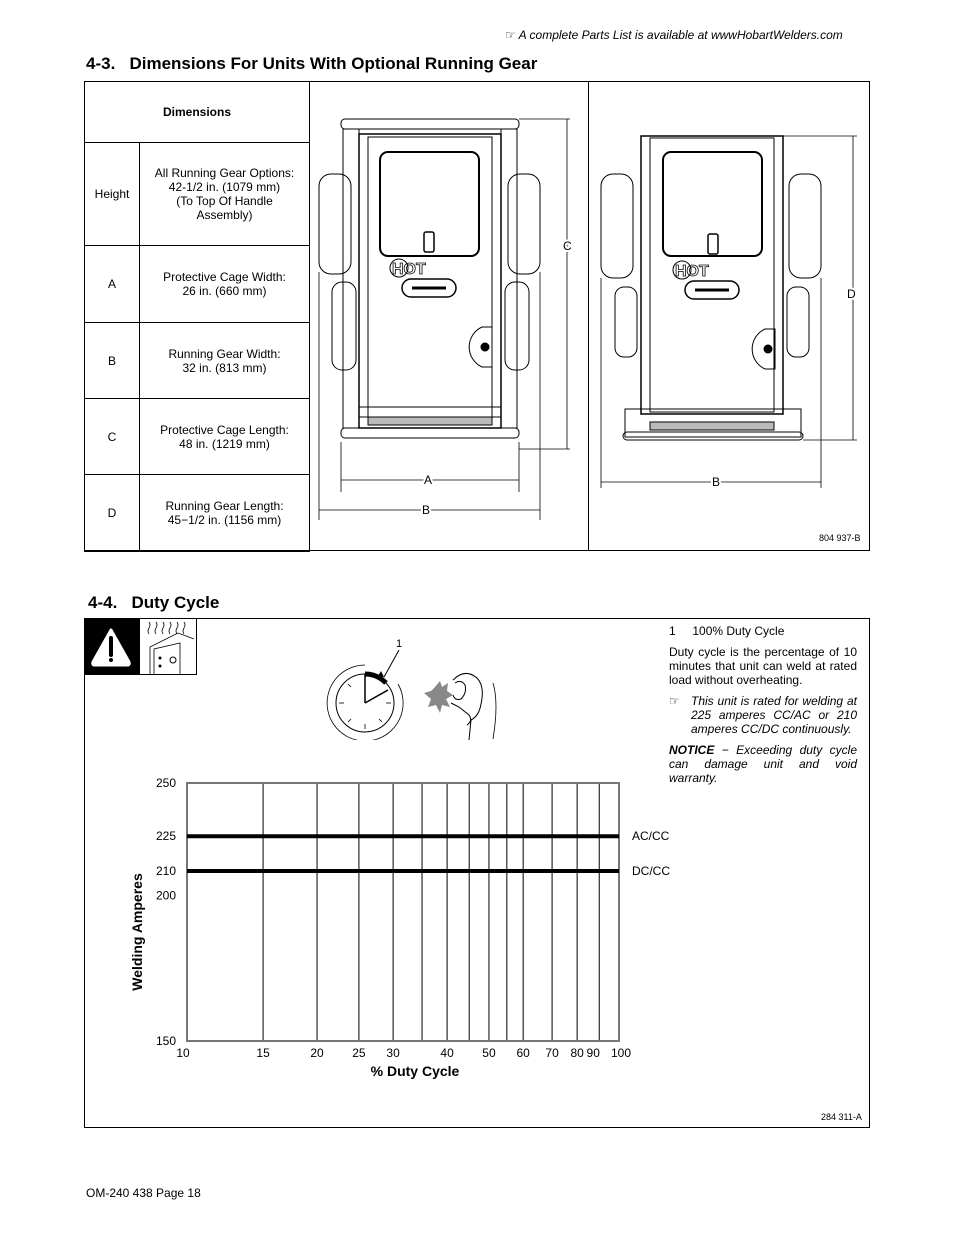 Image resolution: width=954 pixels, height=1235 pixels. What do you see at coordinates (166, 836) in the screenshot?
I see `y-tick-label: 225` at bounding box center [166, 836].